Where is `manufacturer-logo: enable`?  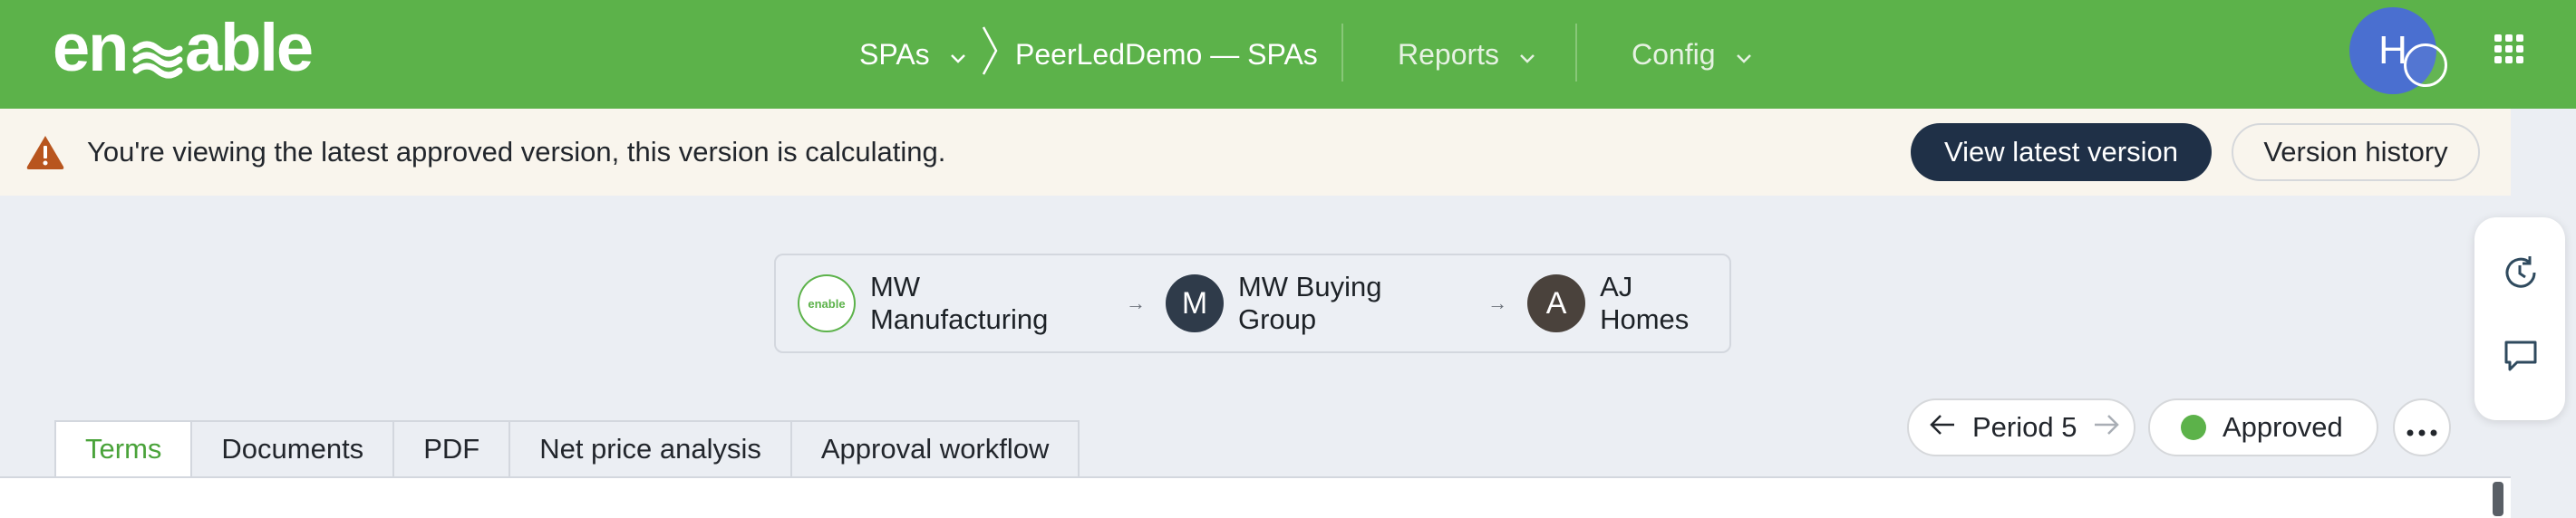
manufacturer-logo: enable is located at coordinates (827, 303).